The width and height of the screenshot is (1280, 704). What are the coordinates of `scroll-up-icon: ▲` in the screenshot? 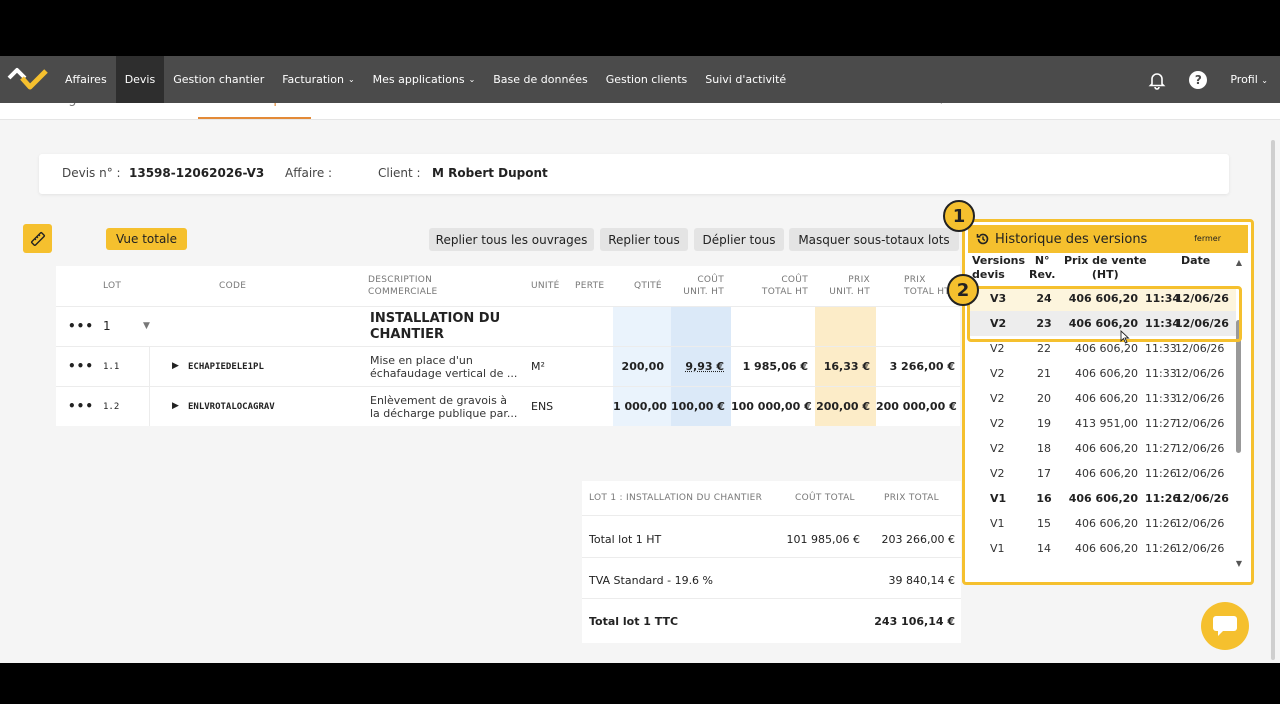 It's located at (1239, 262).